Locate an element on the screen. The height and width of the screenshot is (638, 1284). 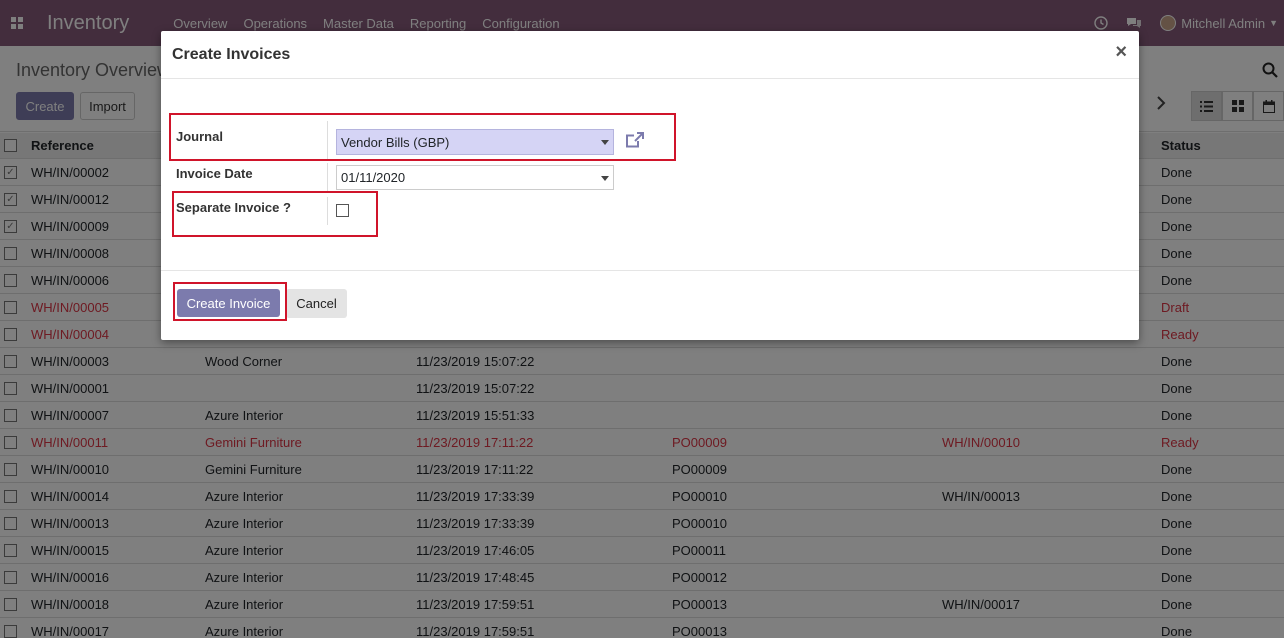
modal-header: Create Invoices is located at coordinates (650, 55).